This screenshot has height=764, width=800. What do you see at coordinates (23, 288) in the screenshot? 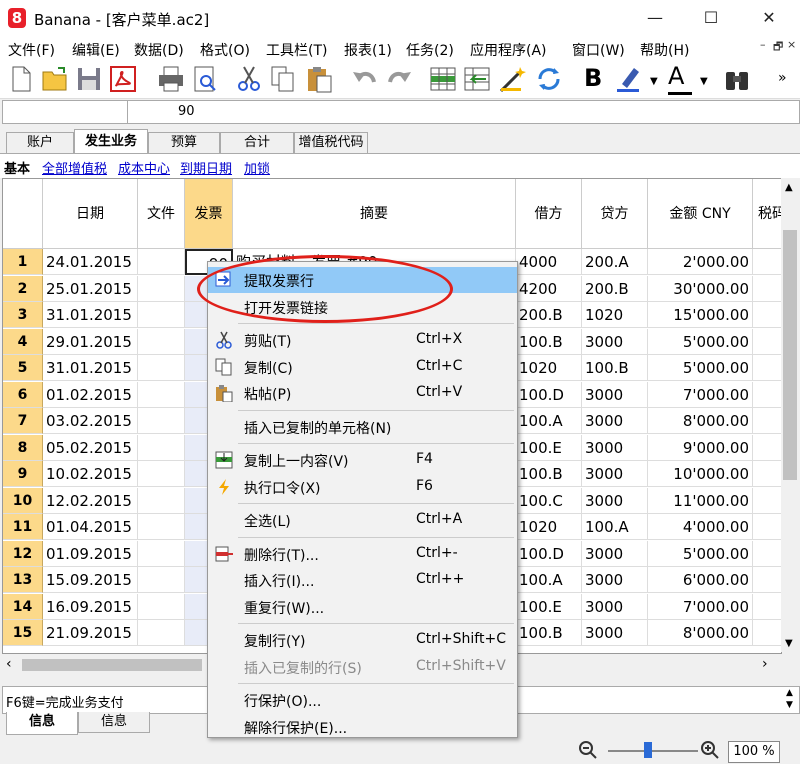
I see `row-number: 2` at bounding box center [23, 288].